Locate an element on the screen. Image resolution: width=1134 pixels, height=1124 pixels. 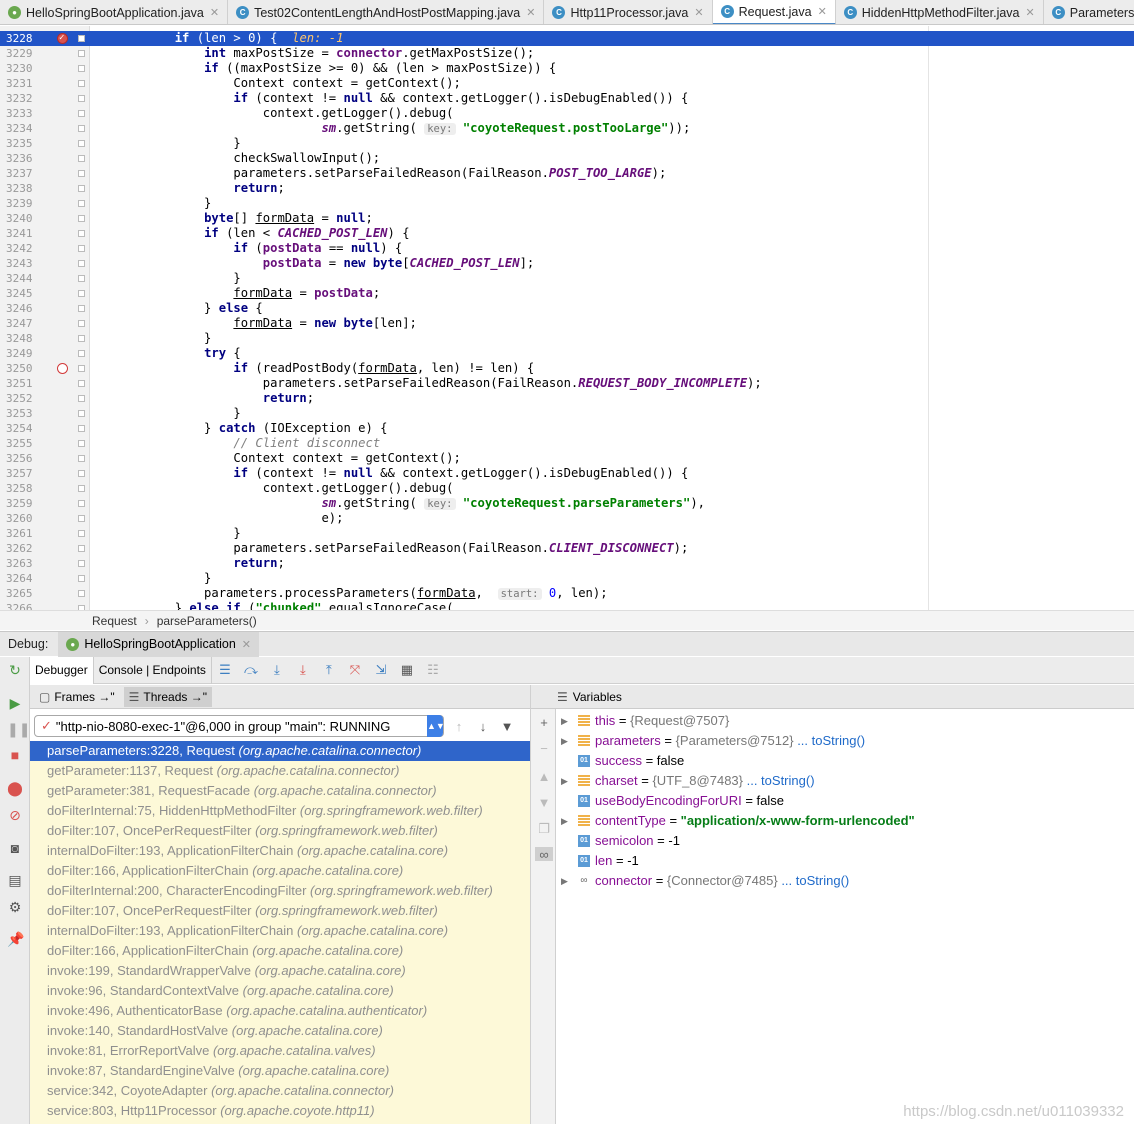
editor-tab: C Http11Processor.java ✕ is located at coordinates (628, 12).